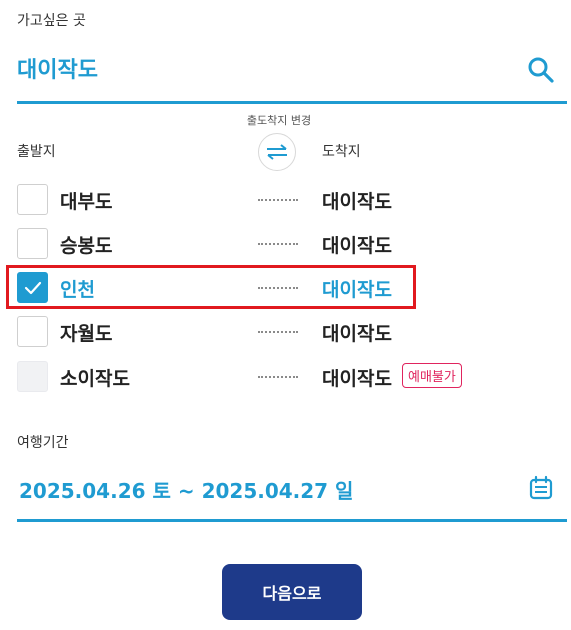 This screenshot has width=571, height=630. I want to click on swap-button, so click(277, 152).